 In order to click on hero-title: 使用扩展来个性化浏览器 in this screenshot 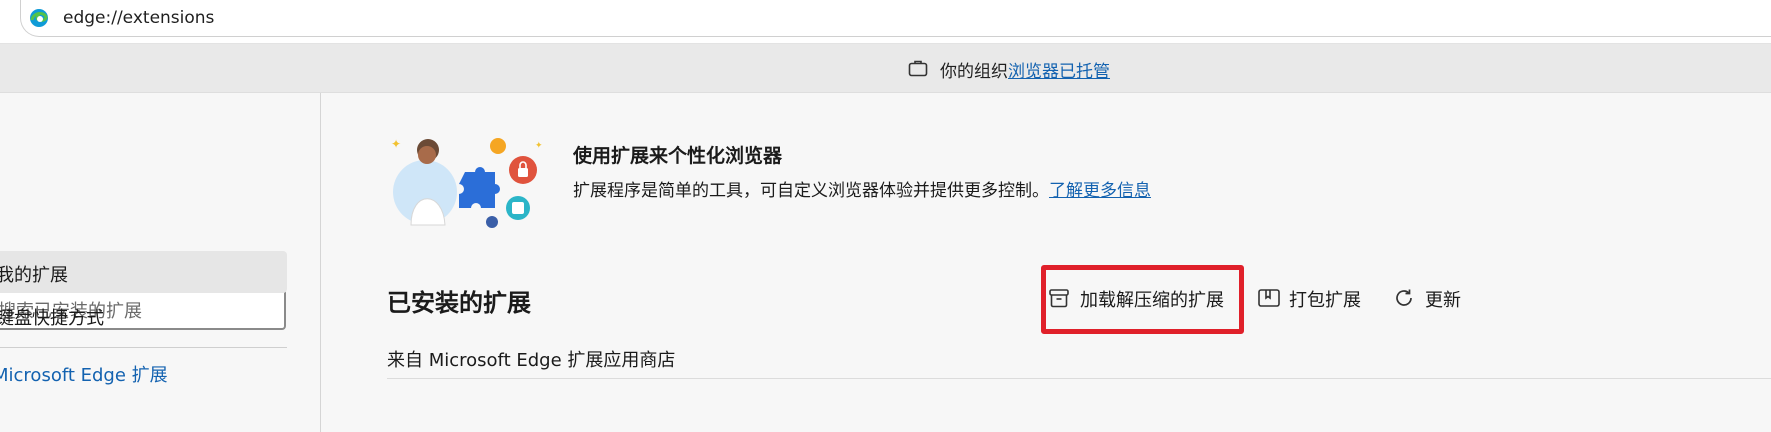, I will do `click(678, 156)`.